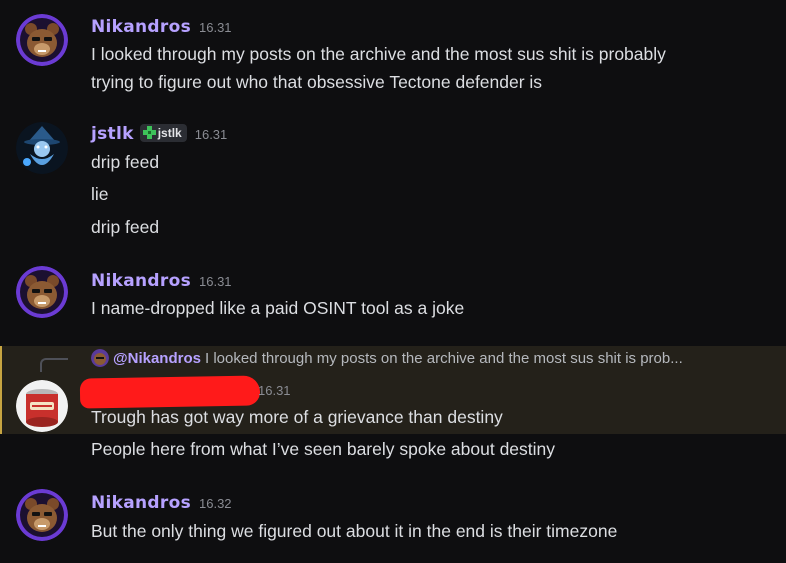 Image resolution: width=786 pixels, height=563 pixels. Describe the element at coordinates (149, 132) in the screenshot. I see `guild-tag-icon` at that location.